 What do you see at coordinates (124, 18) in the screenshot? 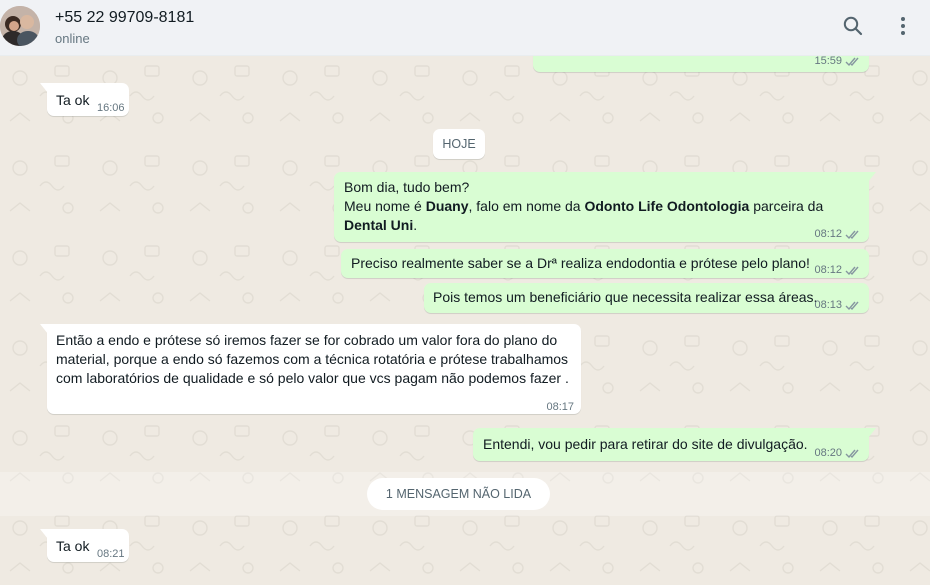
I see `contact-name: +55 22 99709-8181` at bounding box center [124, 18].